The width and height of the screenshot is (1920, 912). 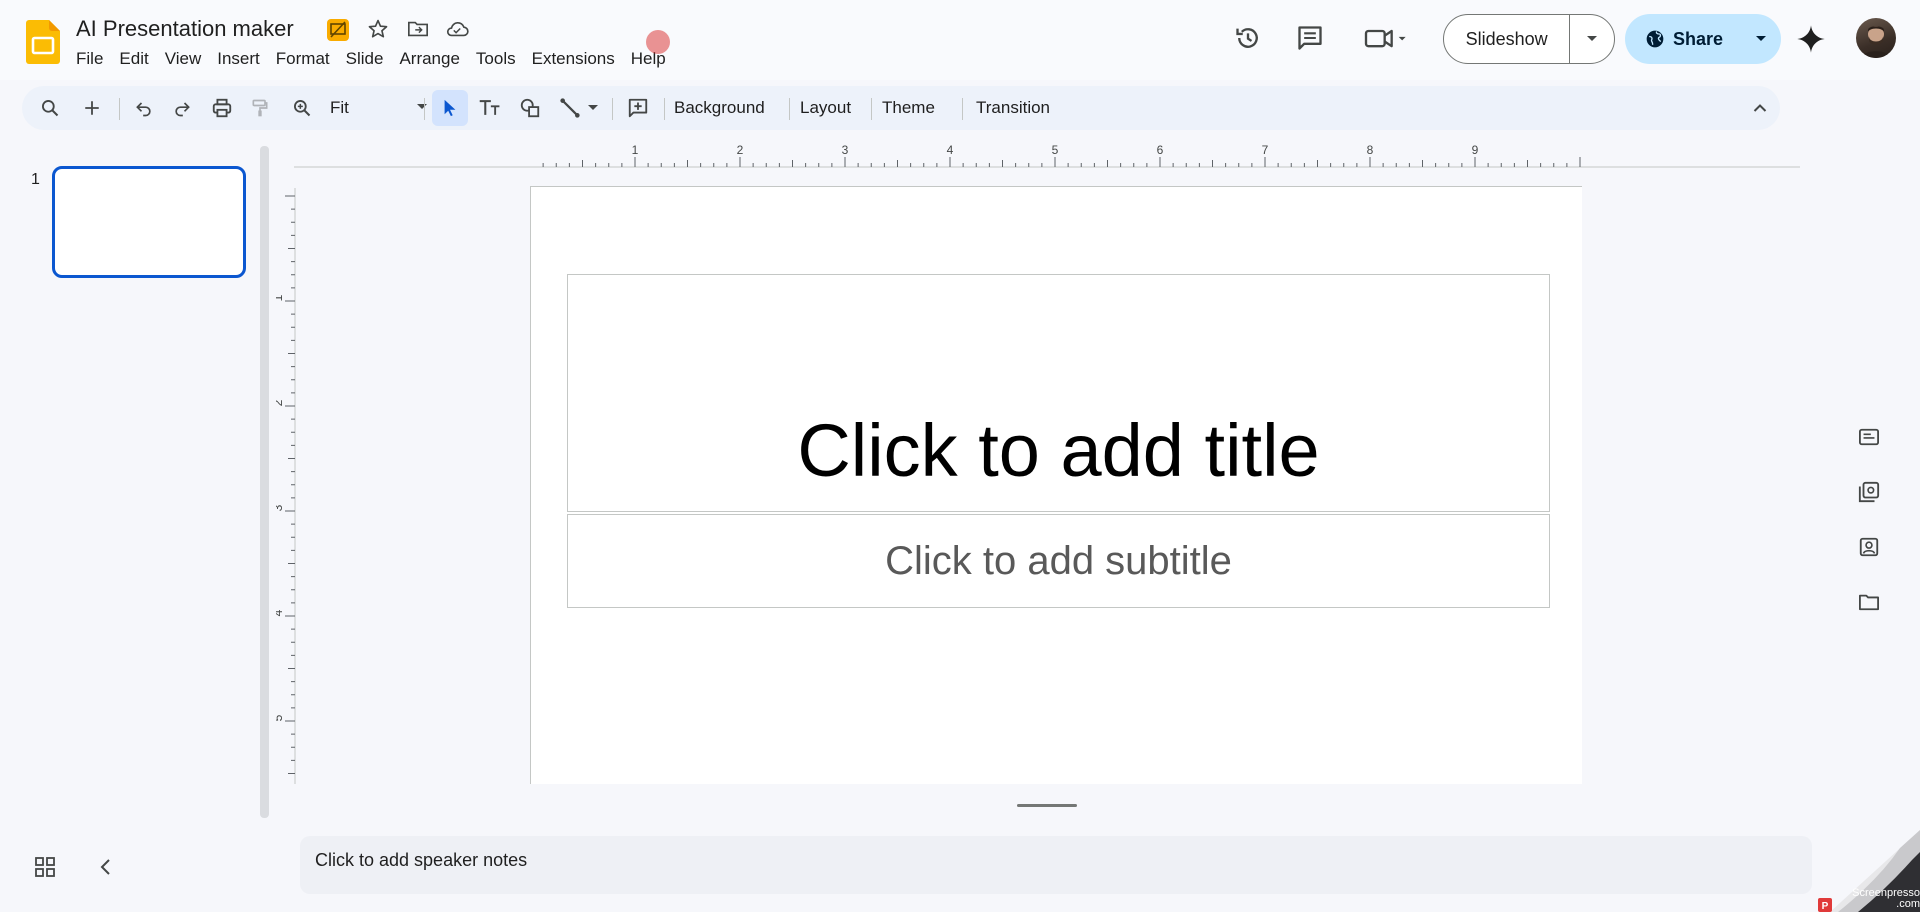 I want to click on horizontal-ruler: 1 2 3 4 5 6 7 8 9, so click(x=1047, y=155).